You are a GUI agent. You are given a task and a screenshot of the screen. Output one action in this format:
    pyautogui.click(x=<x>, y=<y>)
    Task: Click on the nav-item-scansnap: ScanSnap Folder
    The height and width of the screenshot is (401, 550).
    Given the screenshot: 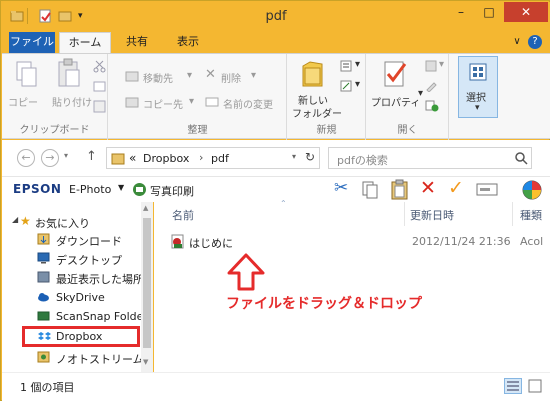 What is the action you would take?
    pyautogui.click(x=75, y=316)
    